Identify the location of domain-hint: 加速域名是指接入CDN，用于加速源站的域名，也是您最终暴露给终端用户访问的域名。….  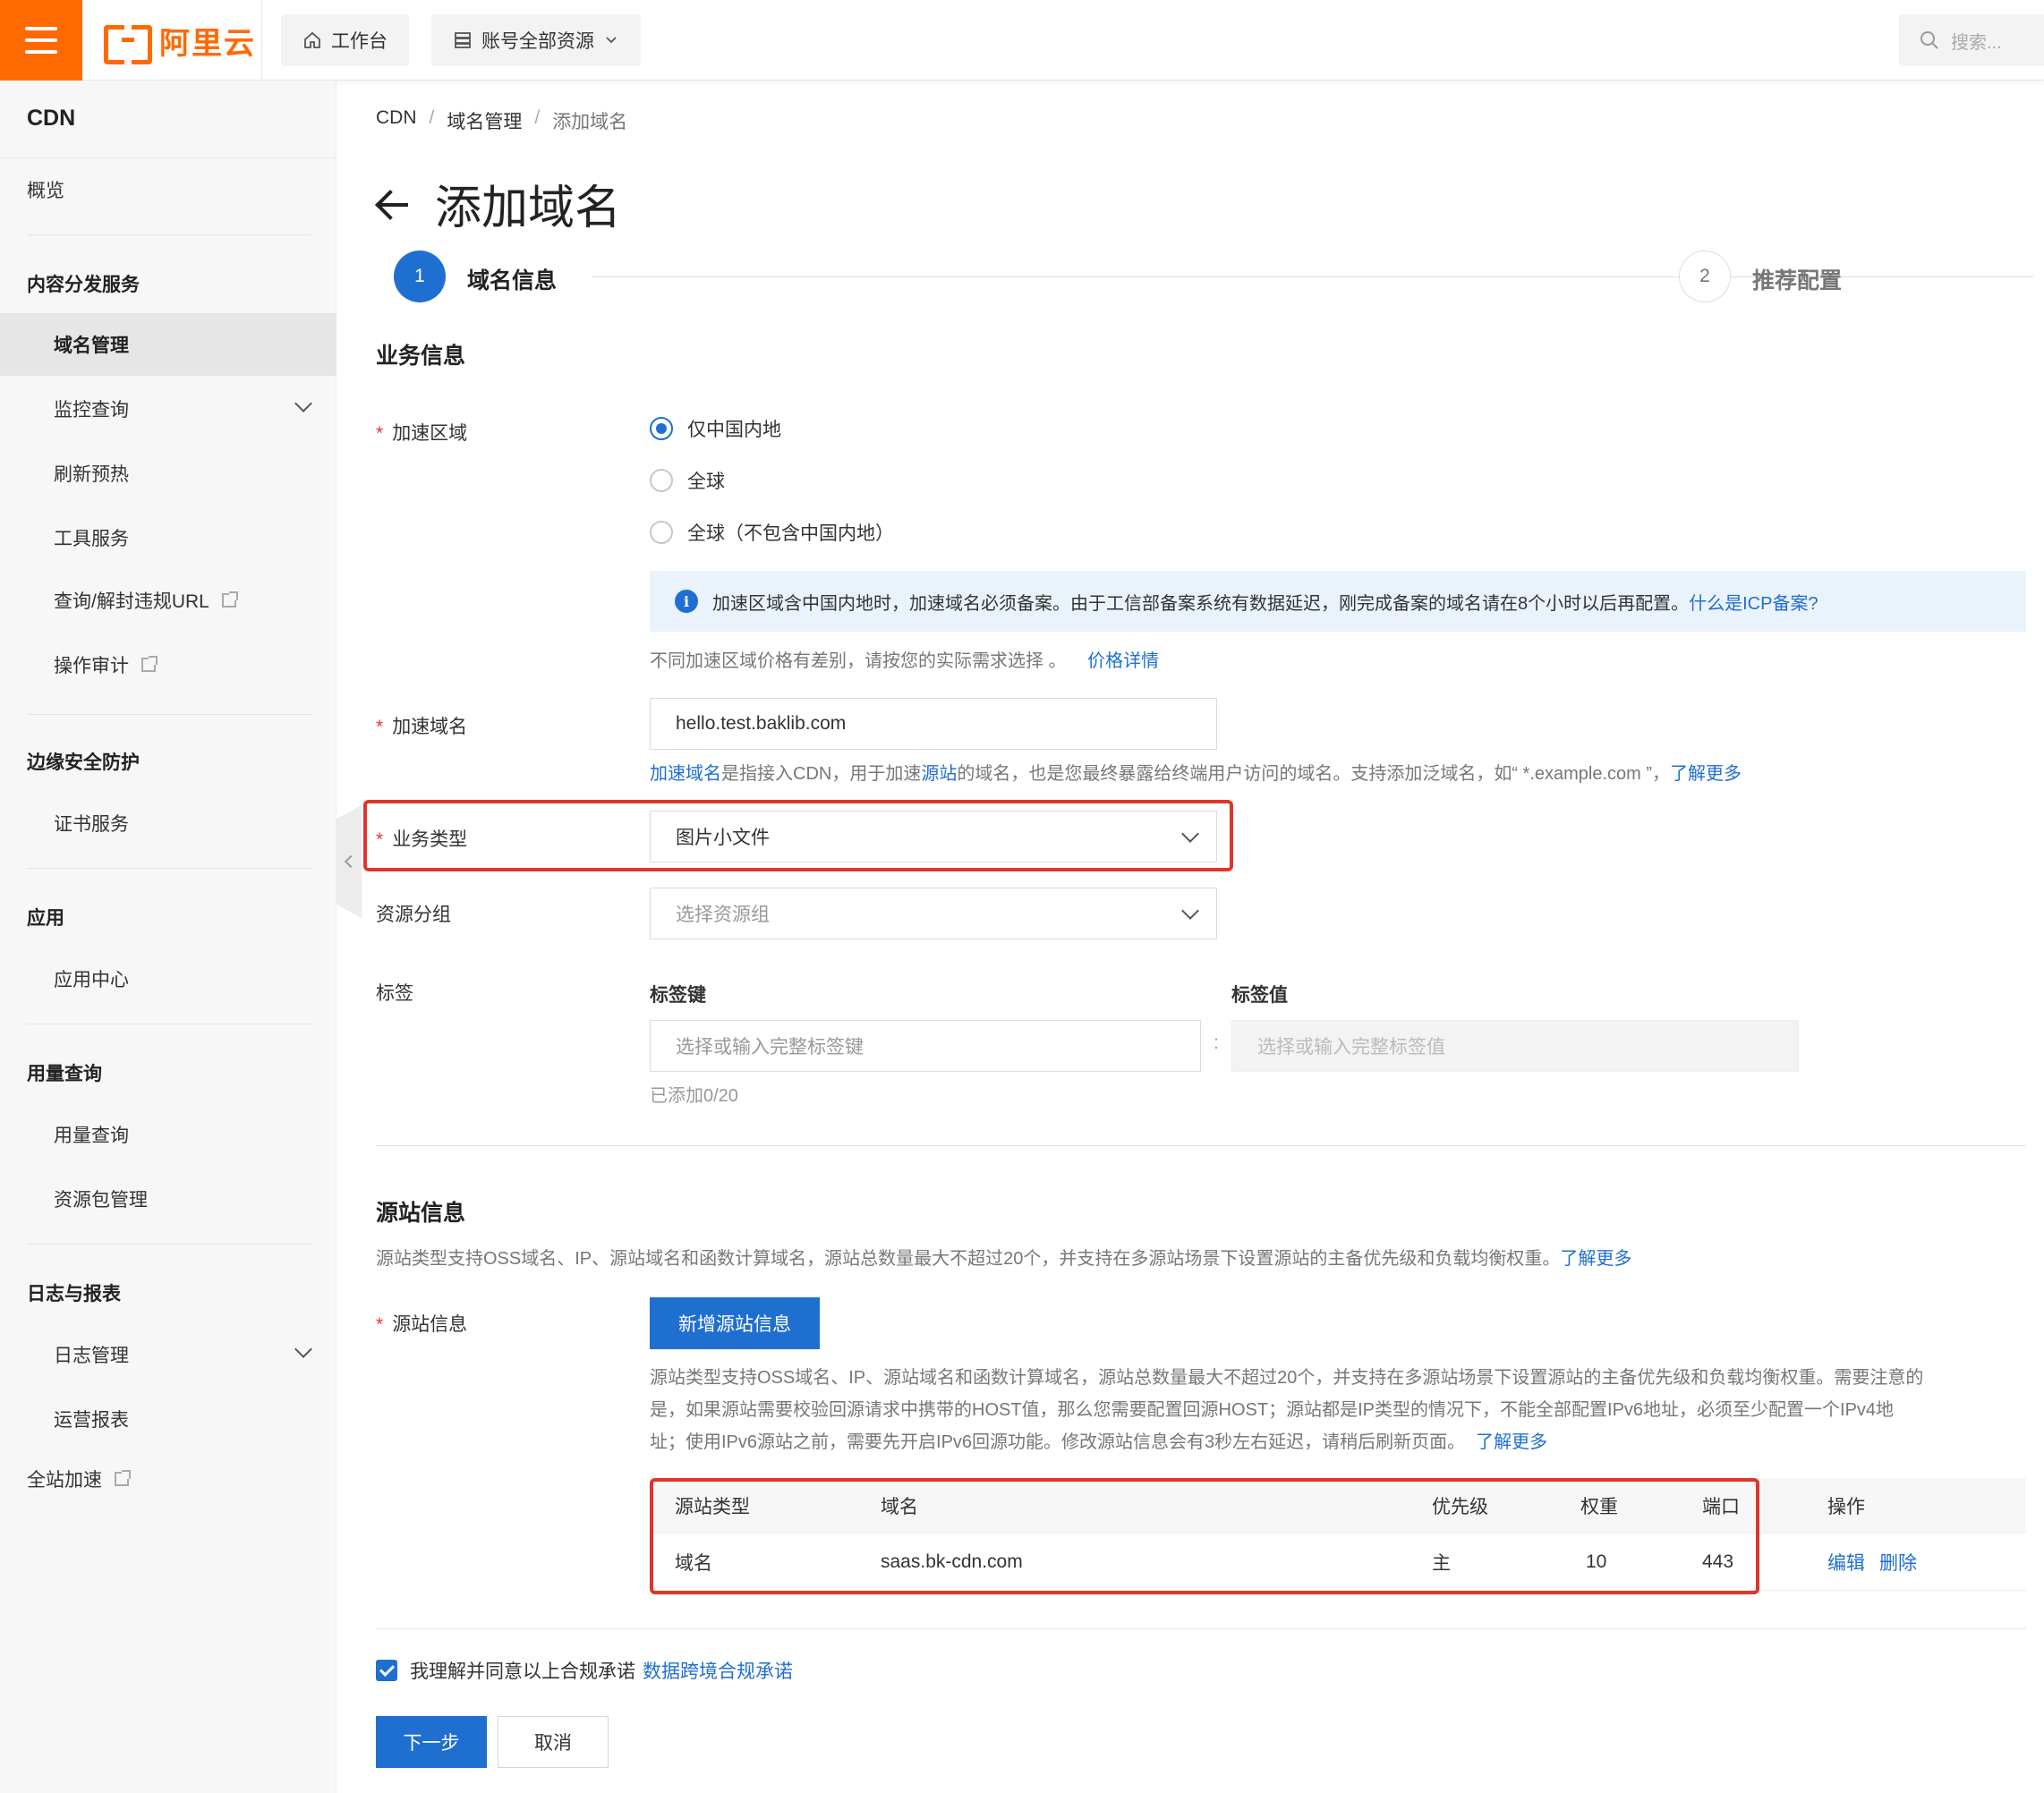
(1196, 774).